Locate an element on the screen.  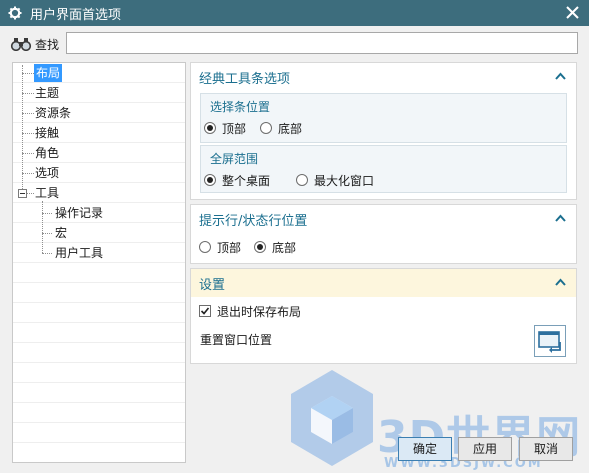
checkbox-box is located at coordinates (205, 311).